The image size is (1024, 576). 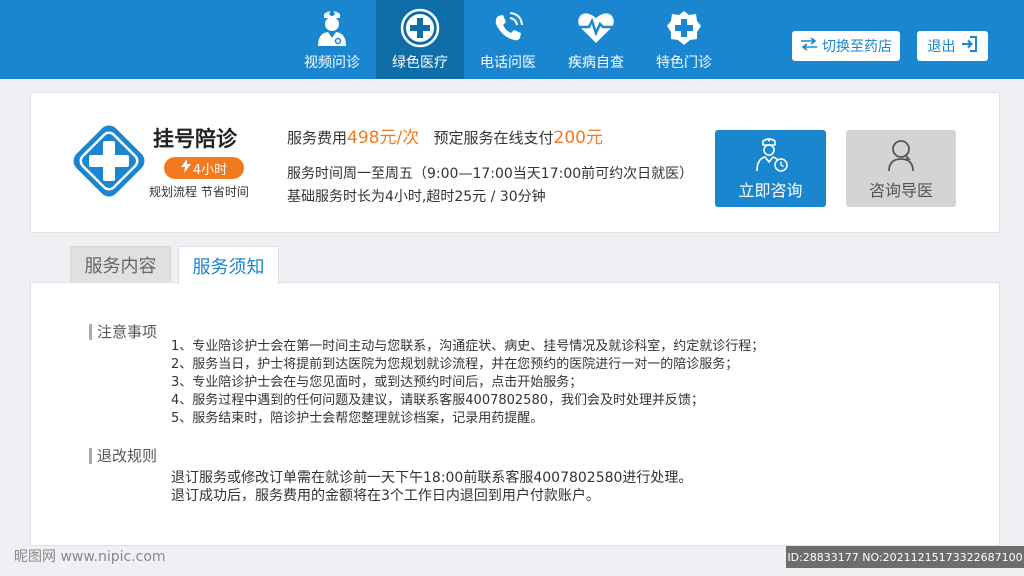 What do you see at coordinates (332, 28) in the screenshot?
I see `doctor-icon` at bounding box center [332, 28].